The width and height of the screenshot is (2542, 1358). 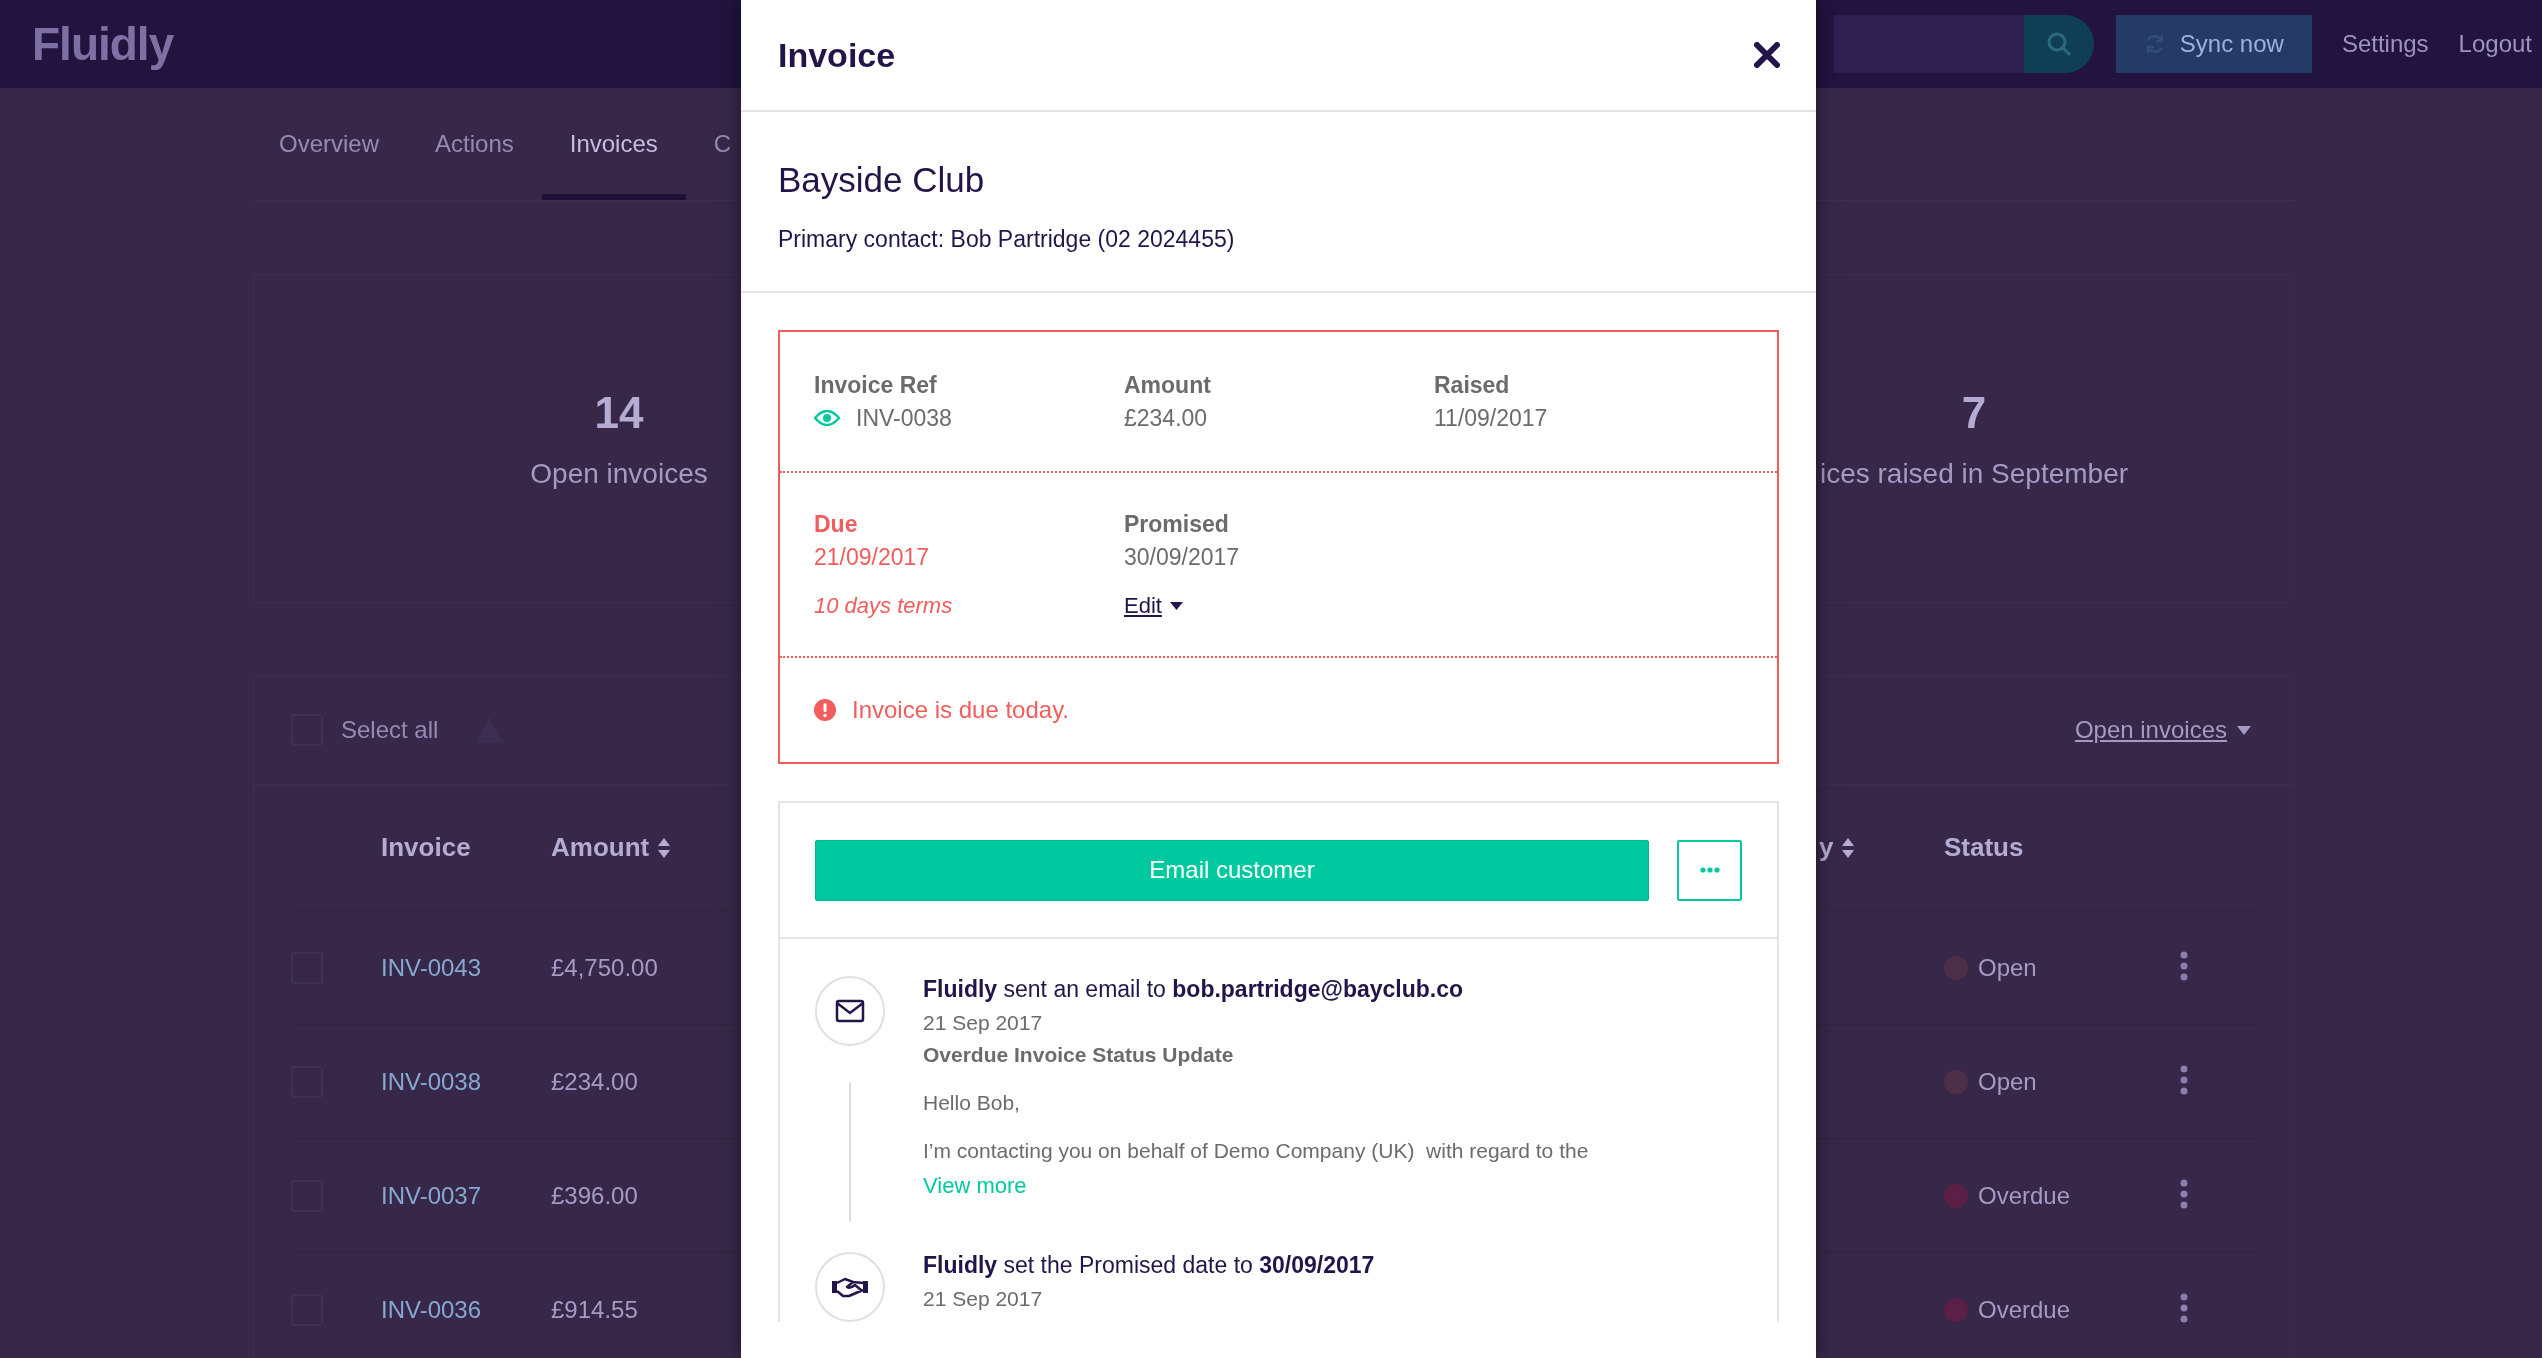 I want to click on eye-icon, so click(x=827, y=418).